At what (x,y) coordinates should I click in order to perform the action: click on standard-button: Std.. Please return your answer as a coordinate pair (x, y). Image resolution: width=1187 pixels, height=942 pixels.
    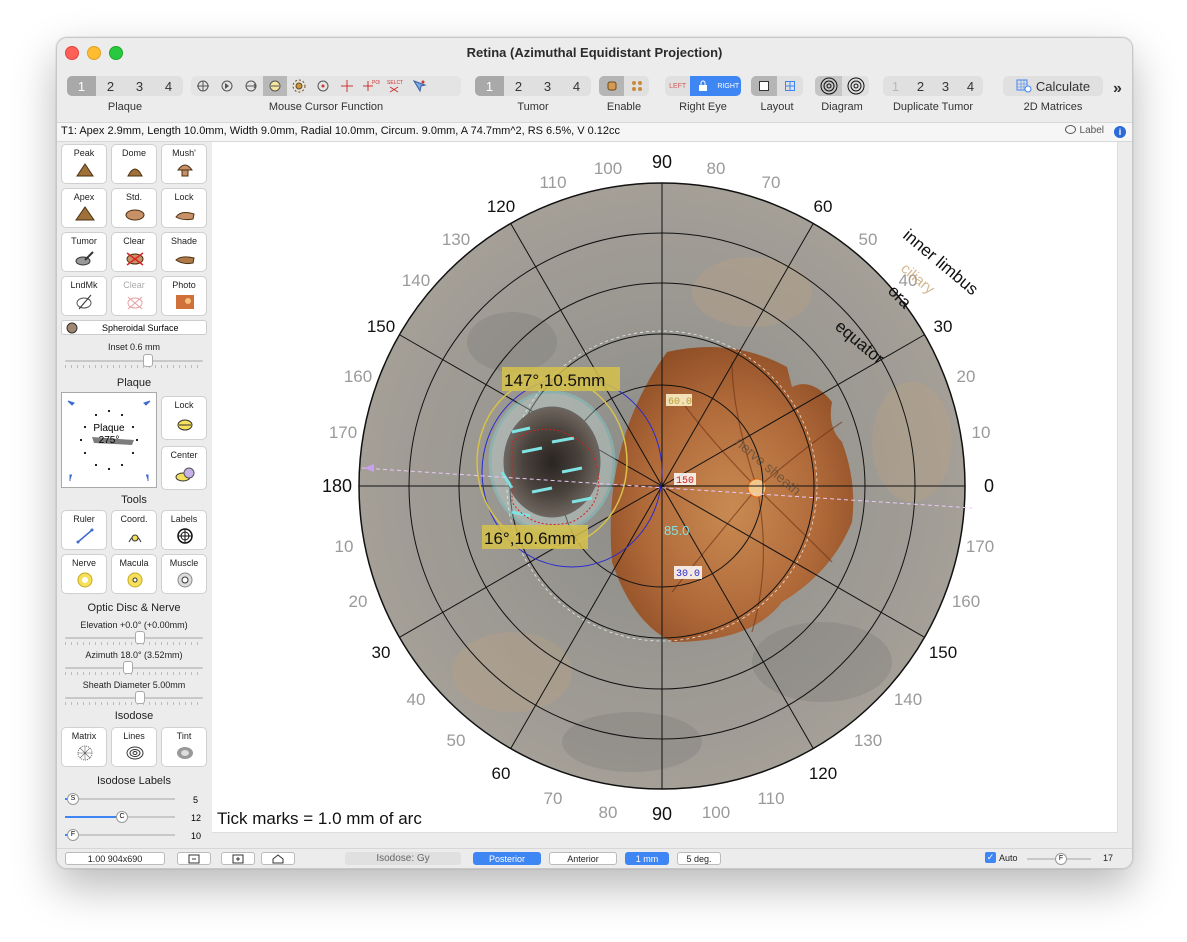
    Looking at the image, I should click on (134, 208).